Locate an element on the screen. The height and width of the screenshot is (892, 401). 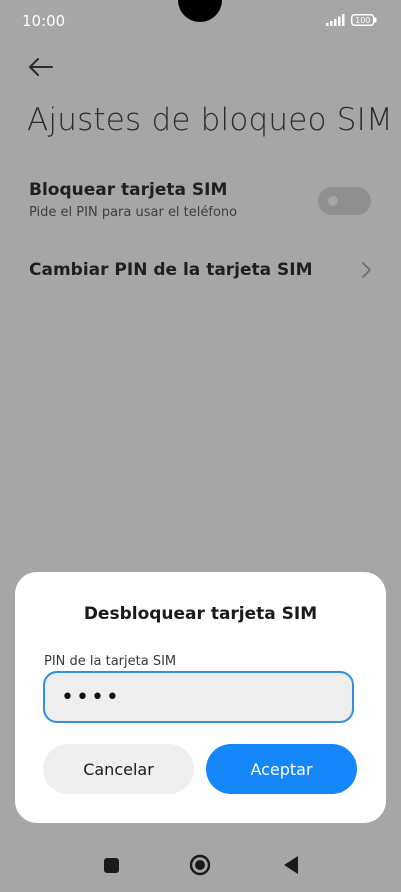
toggle-knob is located at coordinates (333, 201).